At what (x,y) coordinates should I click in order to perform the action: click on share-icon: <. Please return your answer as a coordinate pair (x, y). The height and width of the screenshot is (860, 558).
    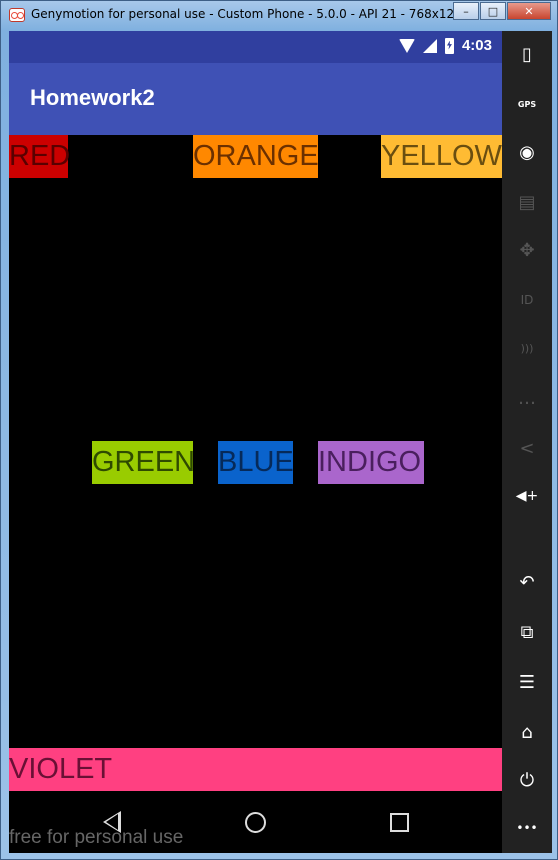
    Looking at the image, I should click on (527, 448).